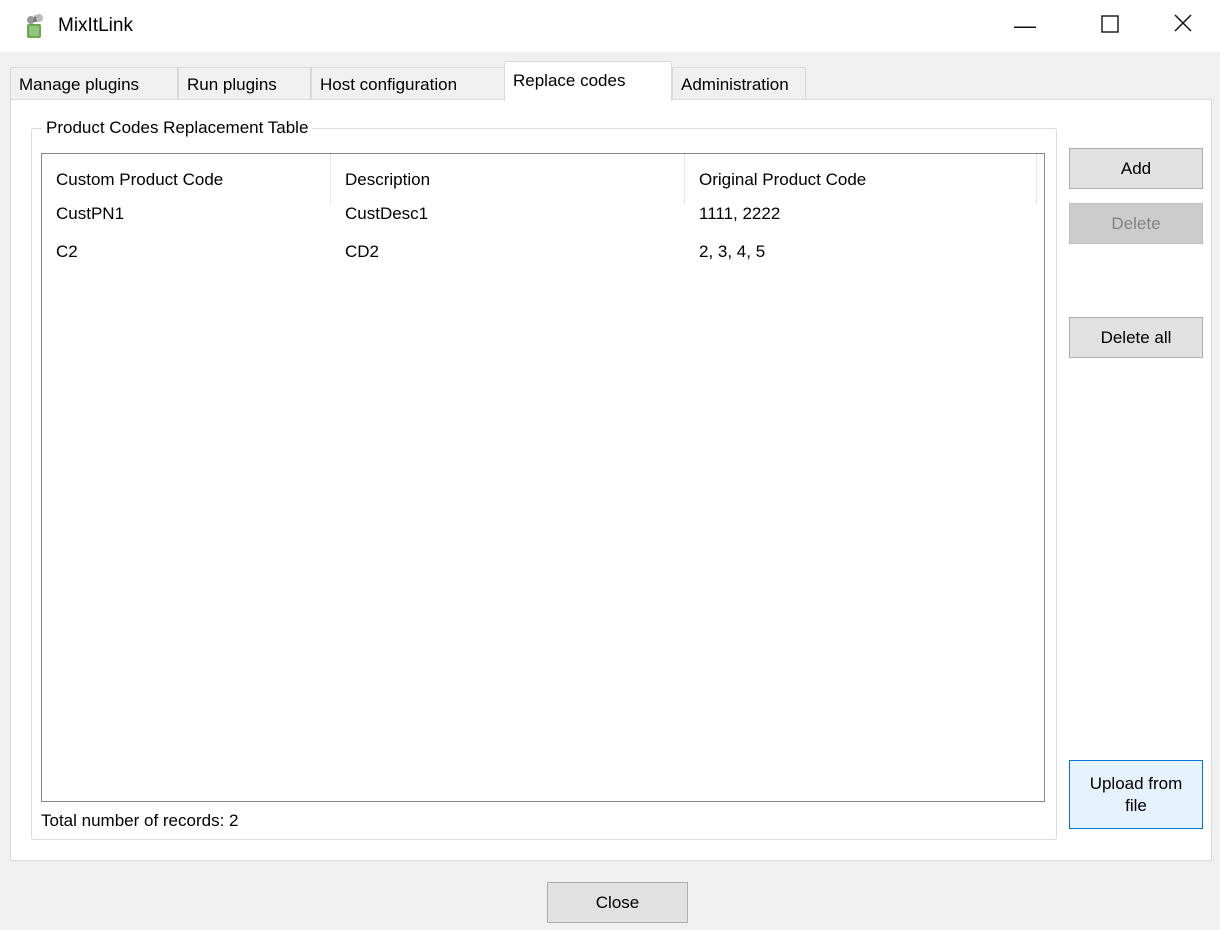 The width and height of the screenshot is (1220, 930). What do you see at coordinates (95, 25) in the screenshot?
I see `window-title: MixItLink` at bounding box center [95, 25].